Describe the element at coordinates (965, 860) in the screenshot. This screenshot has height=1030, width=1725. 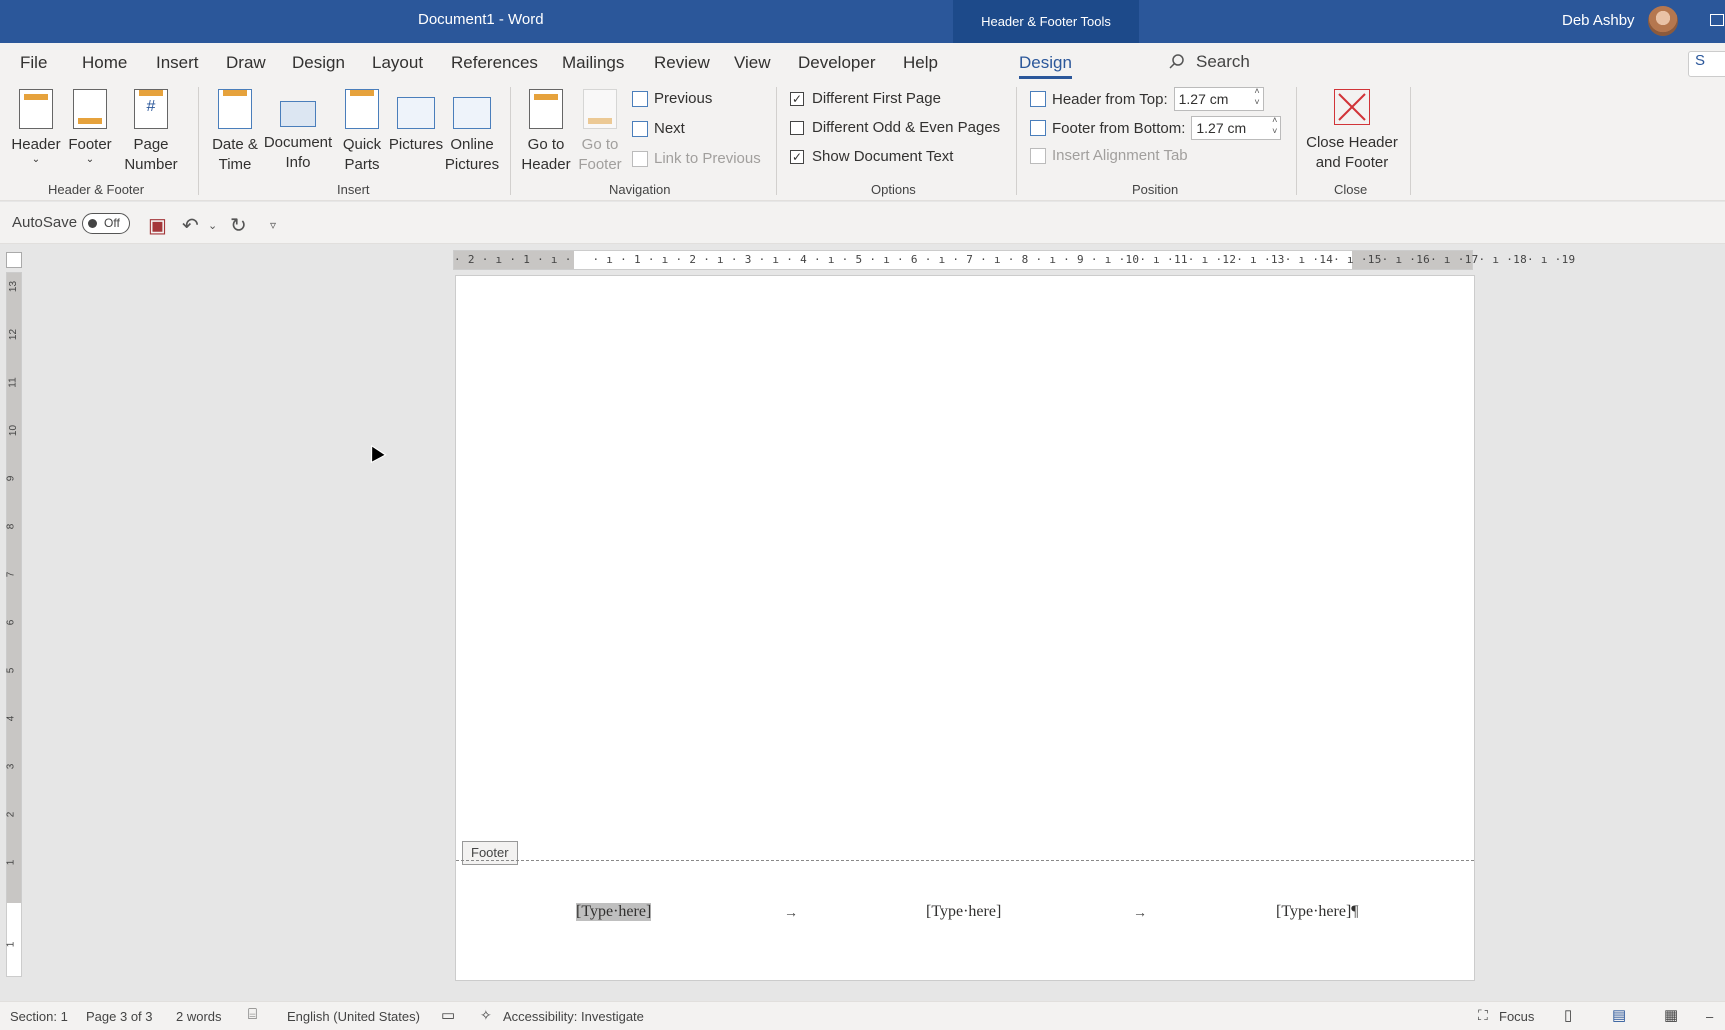
I see `footer-boundary` at that location.